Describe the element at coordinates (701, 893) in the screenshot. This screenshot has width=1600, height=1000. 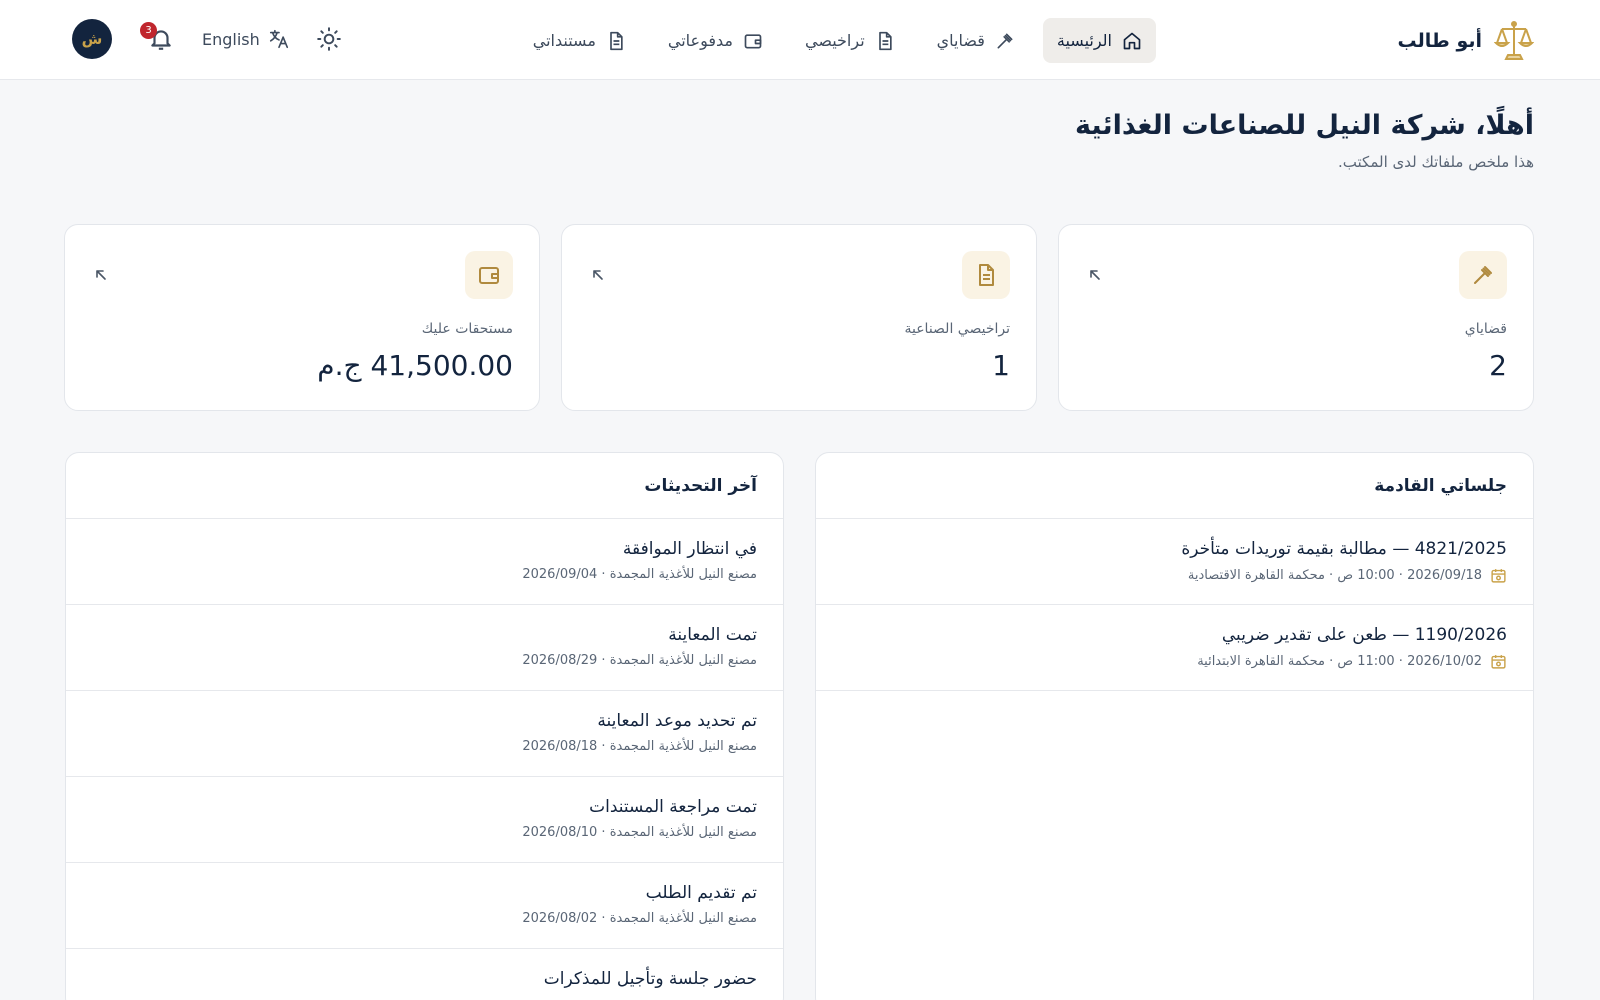
I see `update-title: تم تقديم الطلب` at that location.